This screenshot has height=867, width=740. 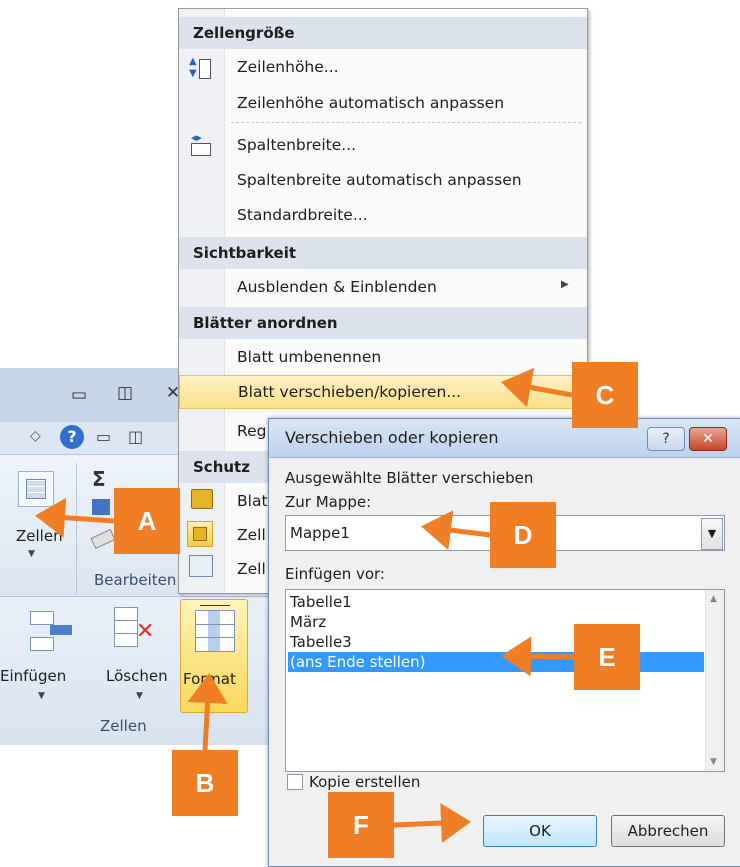 What do you see at coordinates (456, 530) in the screenshot?
I see `arrow-d` at bounding box center [456, 530].